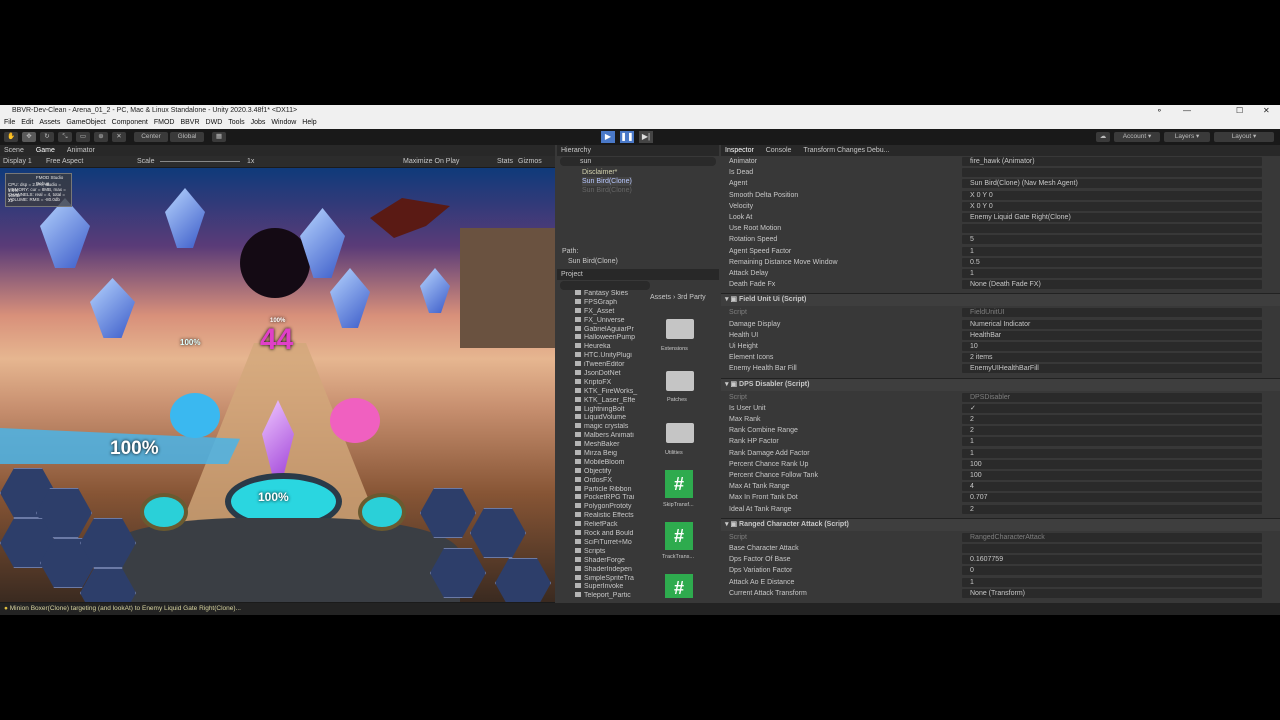 The width and height of the screenshot is (1280, 720). I want to click on inspector-field: Script FieldUnitUI, so click(999, 312).